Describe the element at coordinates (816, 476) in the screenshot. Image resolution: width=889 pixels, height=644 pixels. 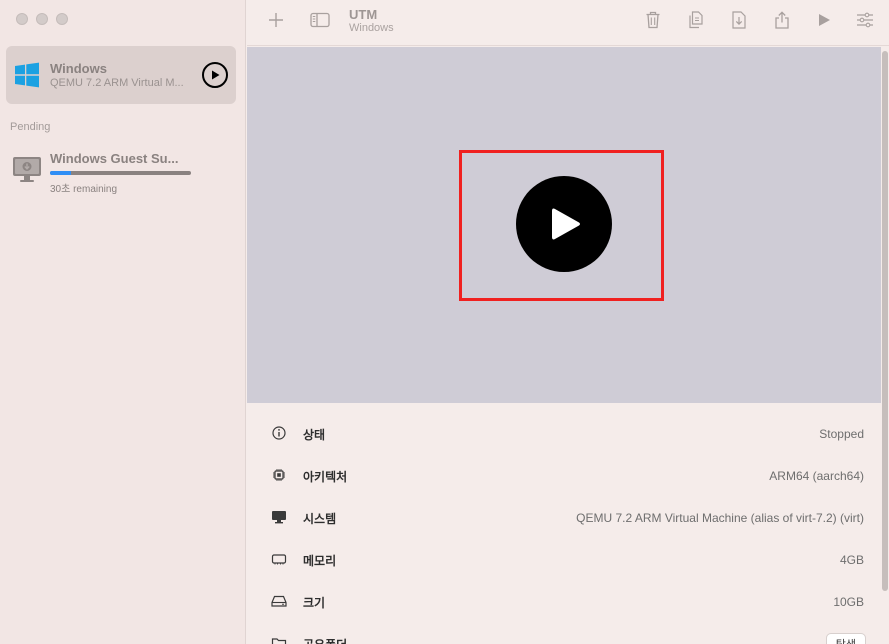
I see `detail-value: ARM64 (aarch64)` at that location.